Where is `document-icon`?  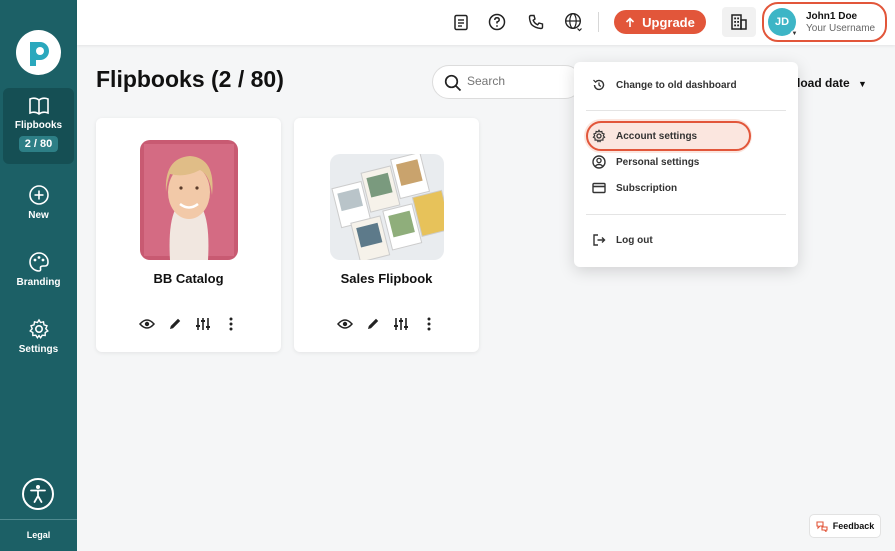 document-icon is located at coordinates (461, 22).